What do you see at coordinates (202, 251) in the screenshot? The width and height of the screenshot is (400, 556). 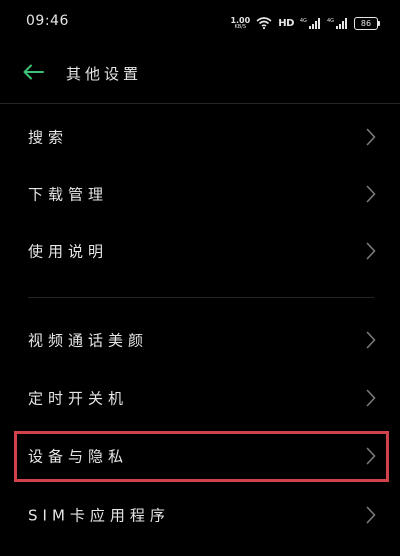 I see `list-item-instructions: 使用说明` at bounding box center [202, 251].